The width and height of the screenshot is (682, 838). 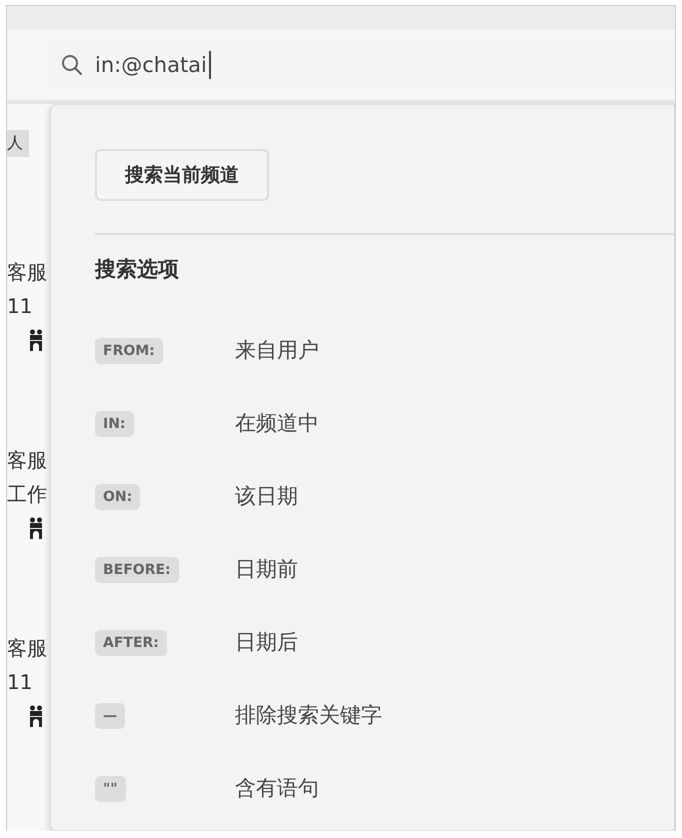 What do you see at coordinates (277, 422) in the screenshot?
I see `option-label: 在频道中` at bounding box center [277, 422].